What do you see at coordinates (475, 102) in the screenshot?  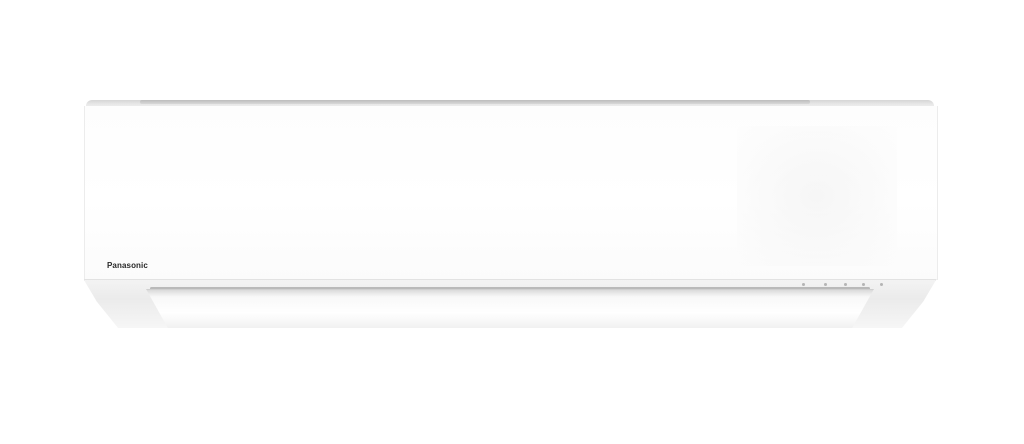 I see `air-intake-grille` at bounding box center [475, 102].